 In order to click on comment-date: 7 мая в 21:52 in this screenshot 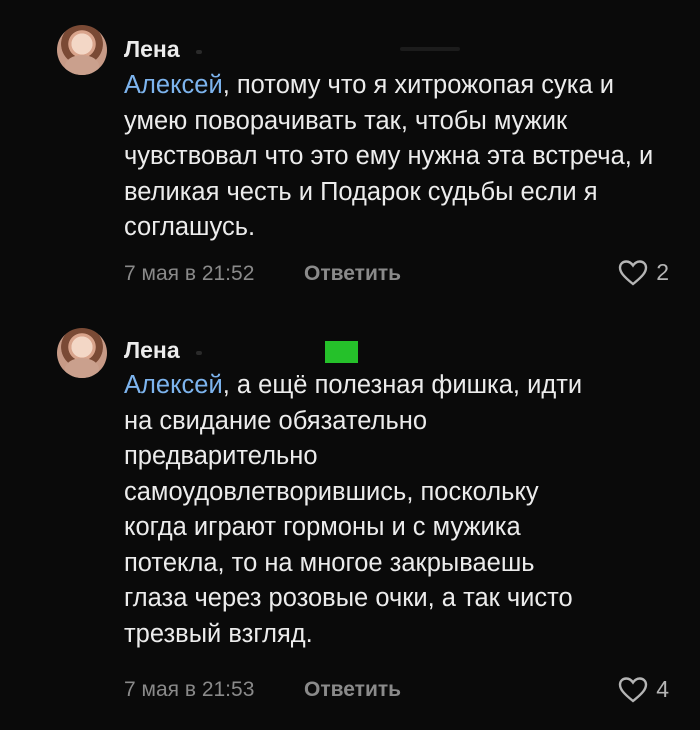, I will do `click(189, 273)`.